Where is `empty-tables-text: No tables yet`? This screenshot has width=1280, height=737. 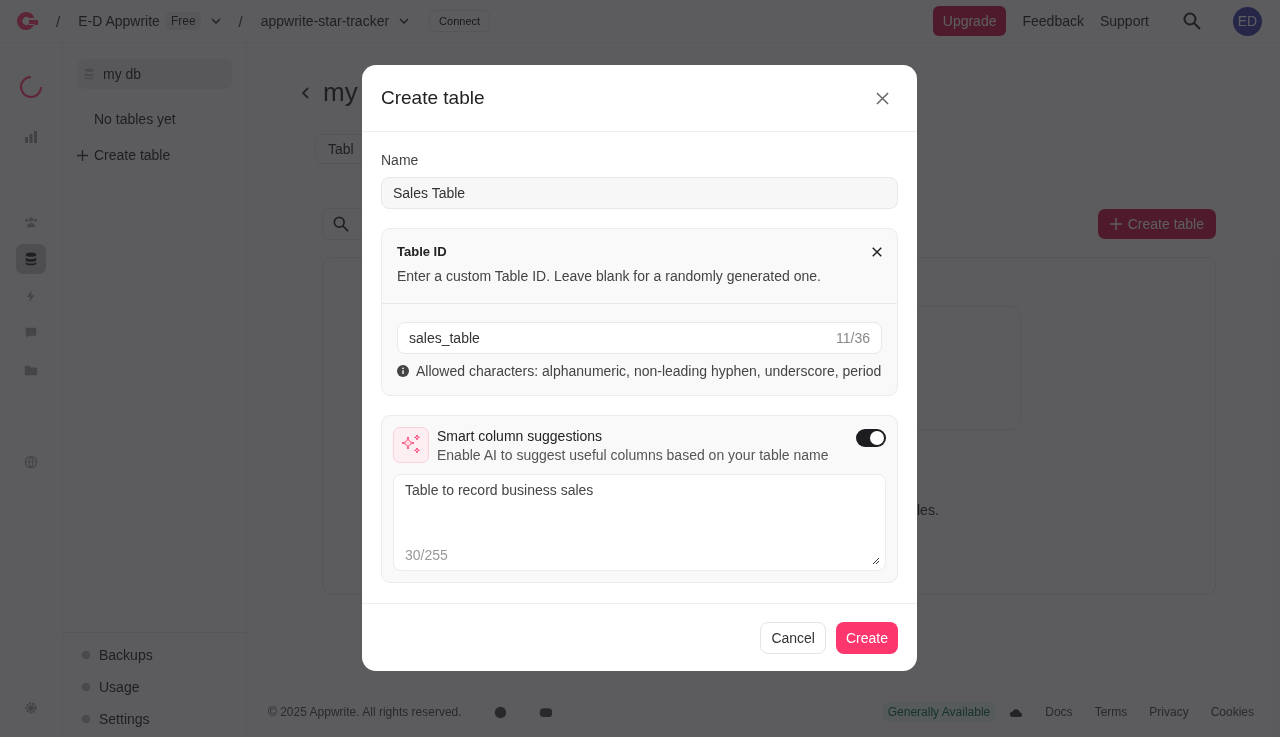 empty-tables-text: No tables yet is located at coordinates (135, 119).